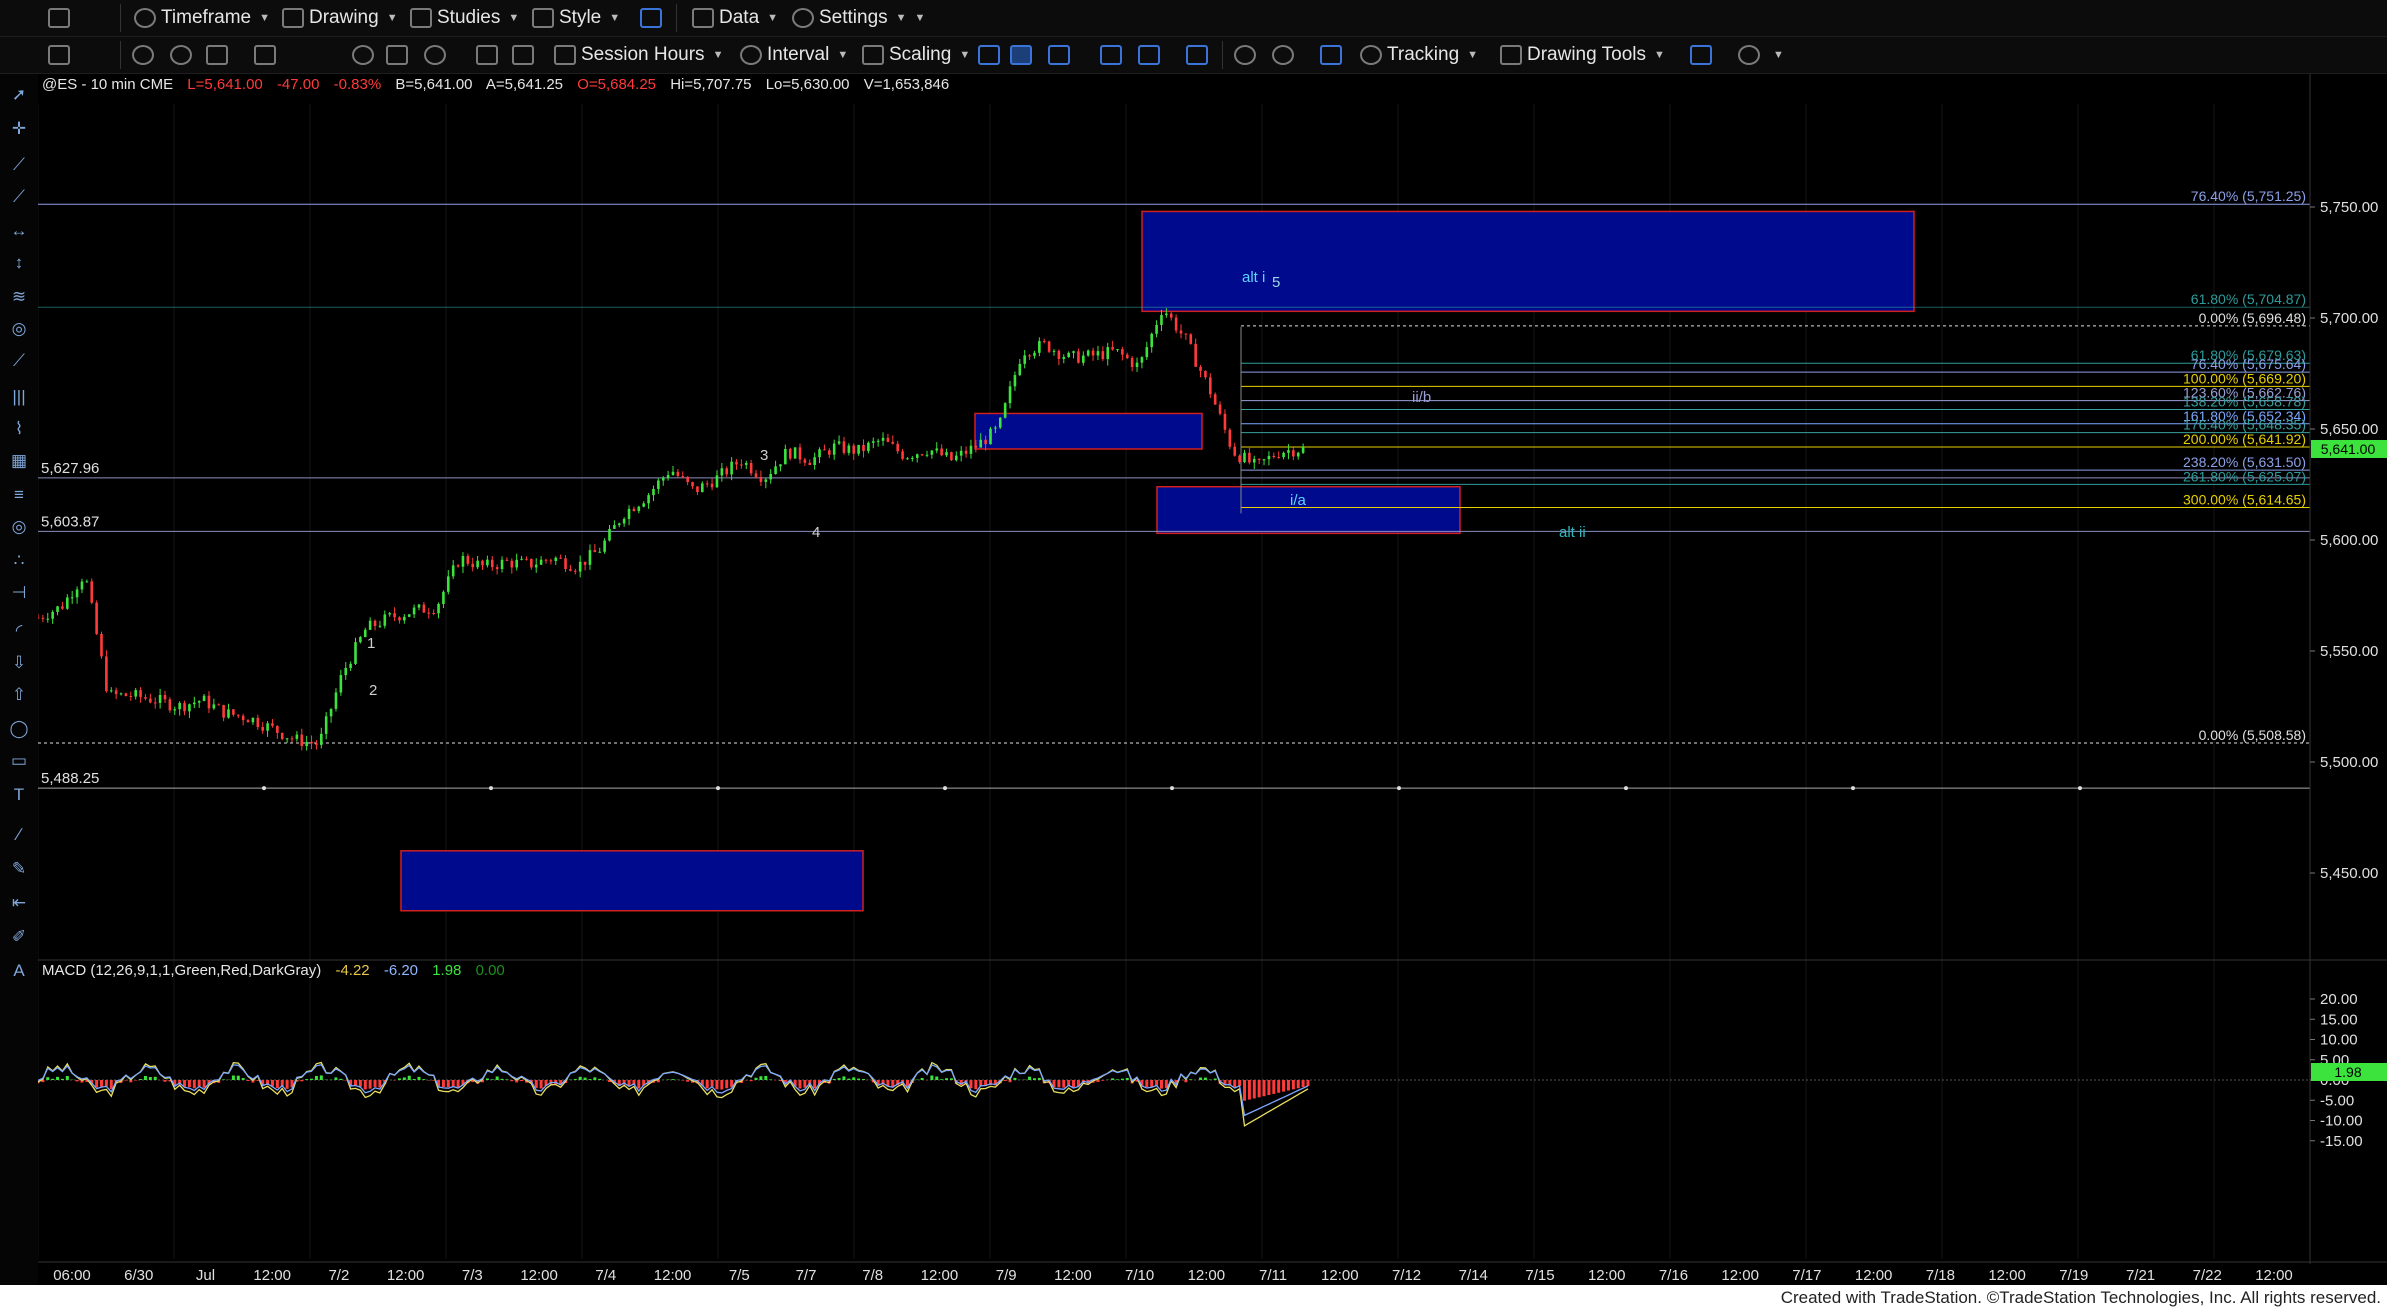 The width and height of the screenshot is (2387, 1311). Describe the element at coordinates (19, 297) in the screenshot. I see `channel-icon: ≋` at that location.